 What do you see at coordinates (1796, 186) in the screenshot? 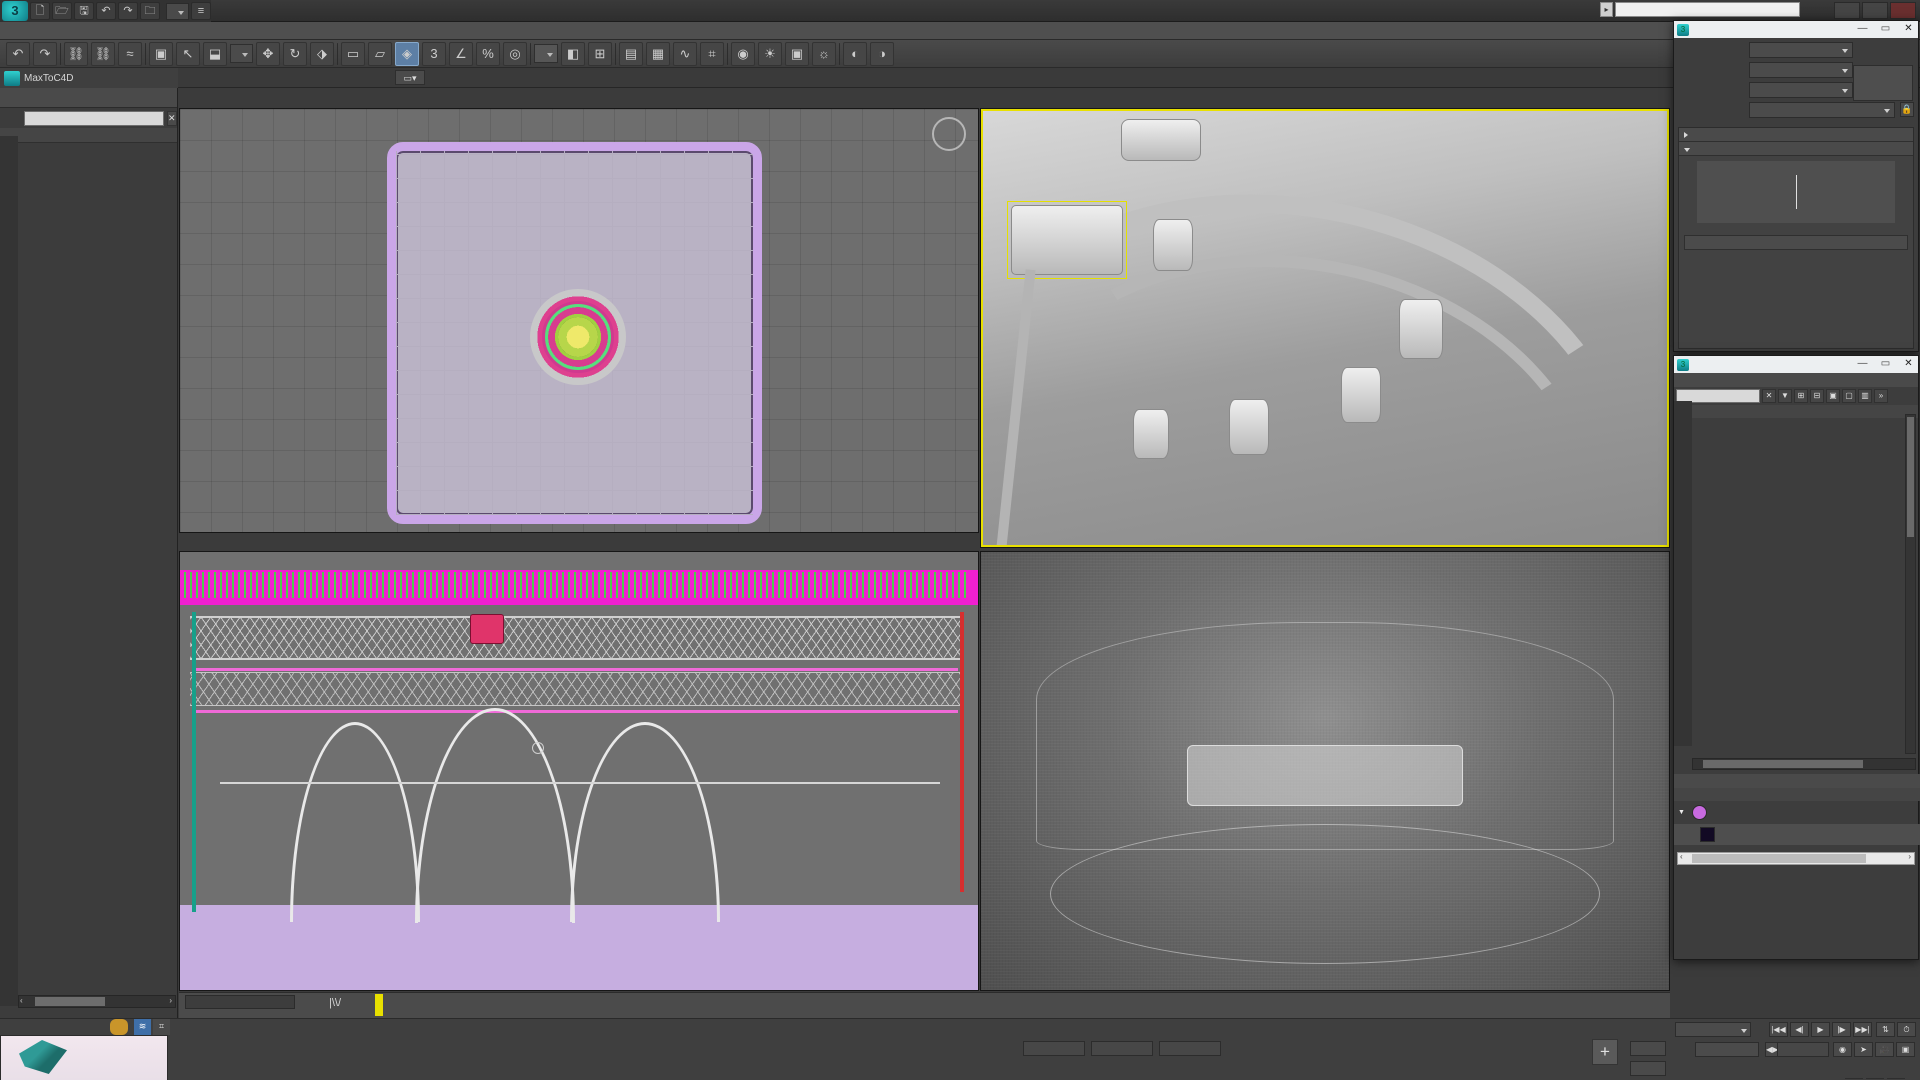
I see `render-setup-dialog: 3 — ▭ ✕ ✔` at bounding box center [1796, 186].